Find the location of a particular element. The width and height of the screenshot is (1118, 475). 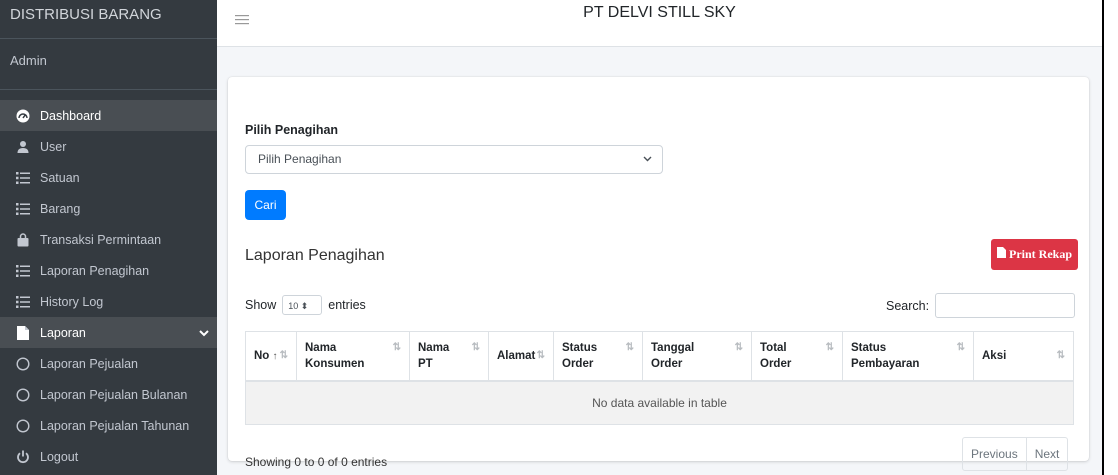

search-input is located at coordinates (1005, 305).